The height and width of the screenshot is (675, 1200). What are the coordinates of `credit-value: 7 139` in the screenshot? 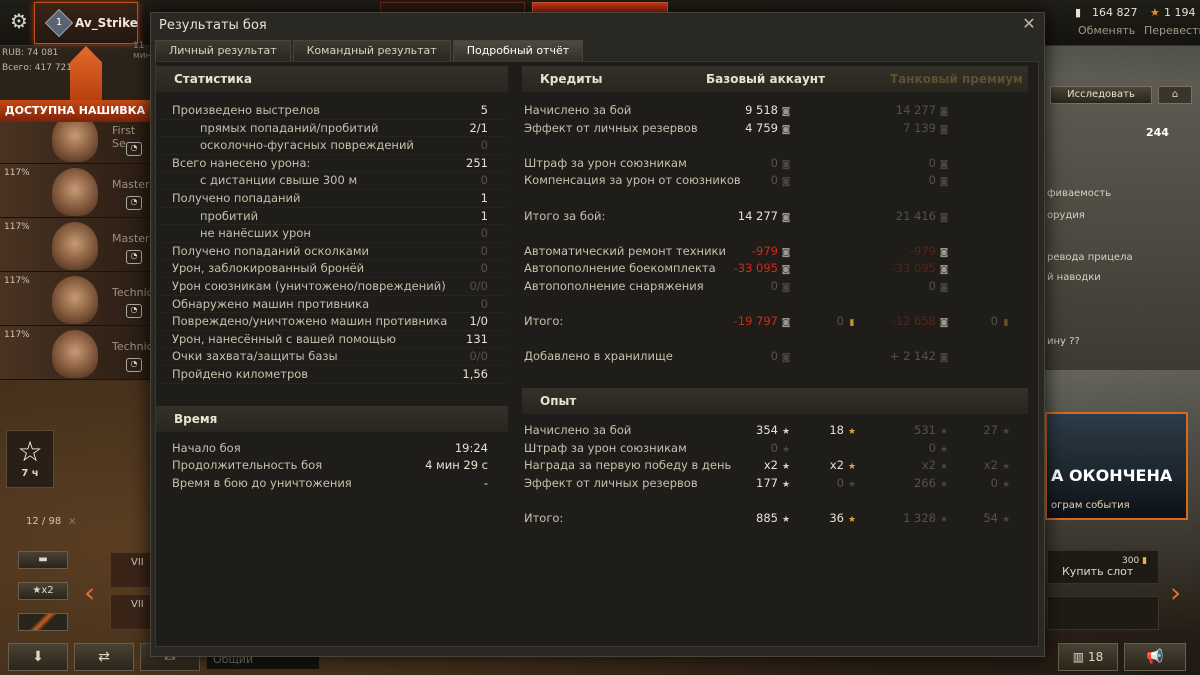 It's located at (919, 127).